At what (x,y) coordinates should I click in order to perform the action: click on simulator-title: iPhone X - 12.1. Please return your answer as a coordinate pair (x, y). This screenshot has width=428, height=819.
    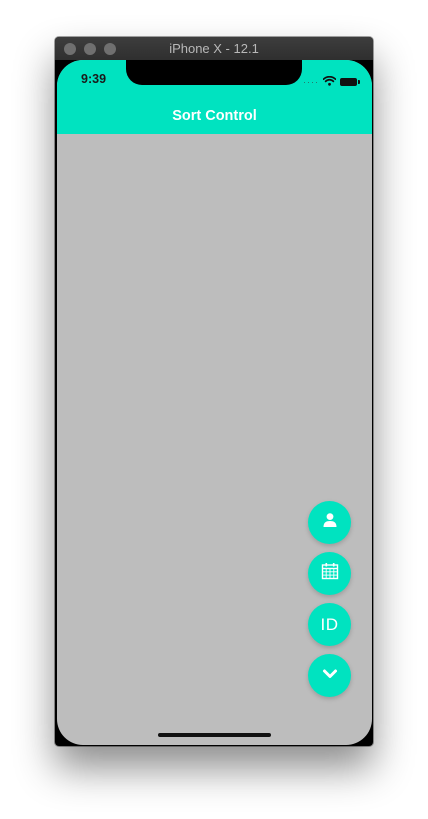
    Looking at the image, I should click on (214, 48).